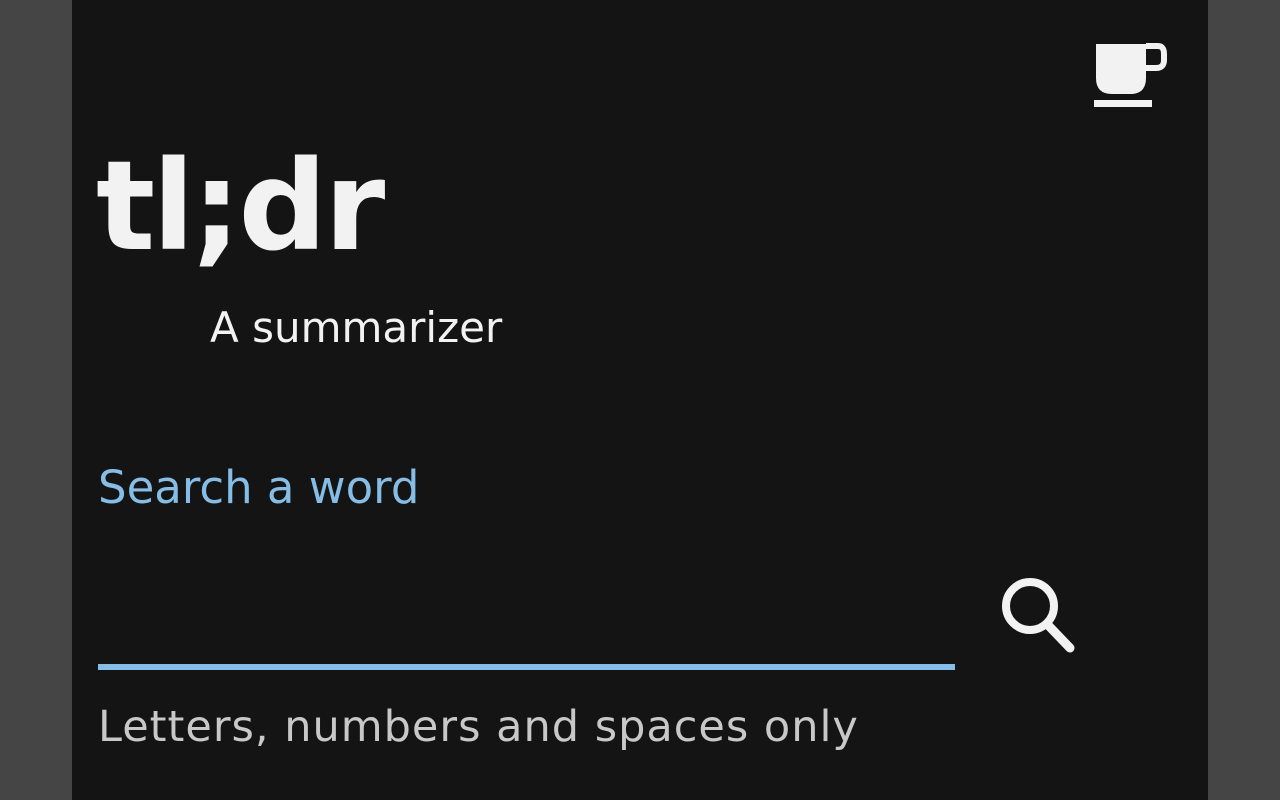 Image resolution: width=1280 pixels, height=800 pixels. I want to click on app-title: tl;dr, so click(240, 207).